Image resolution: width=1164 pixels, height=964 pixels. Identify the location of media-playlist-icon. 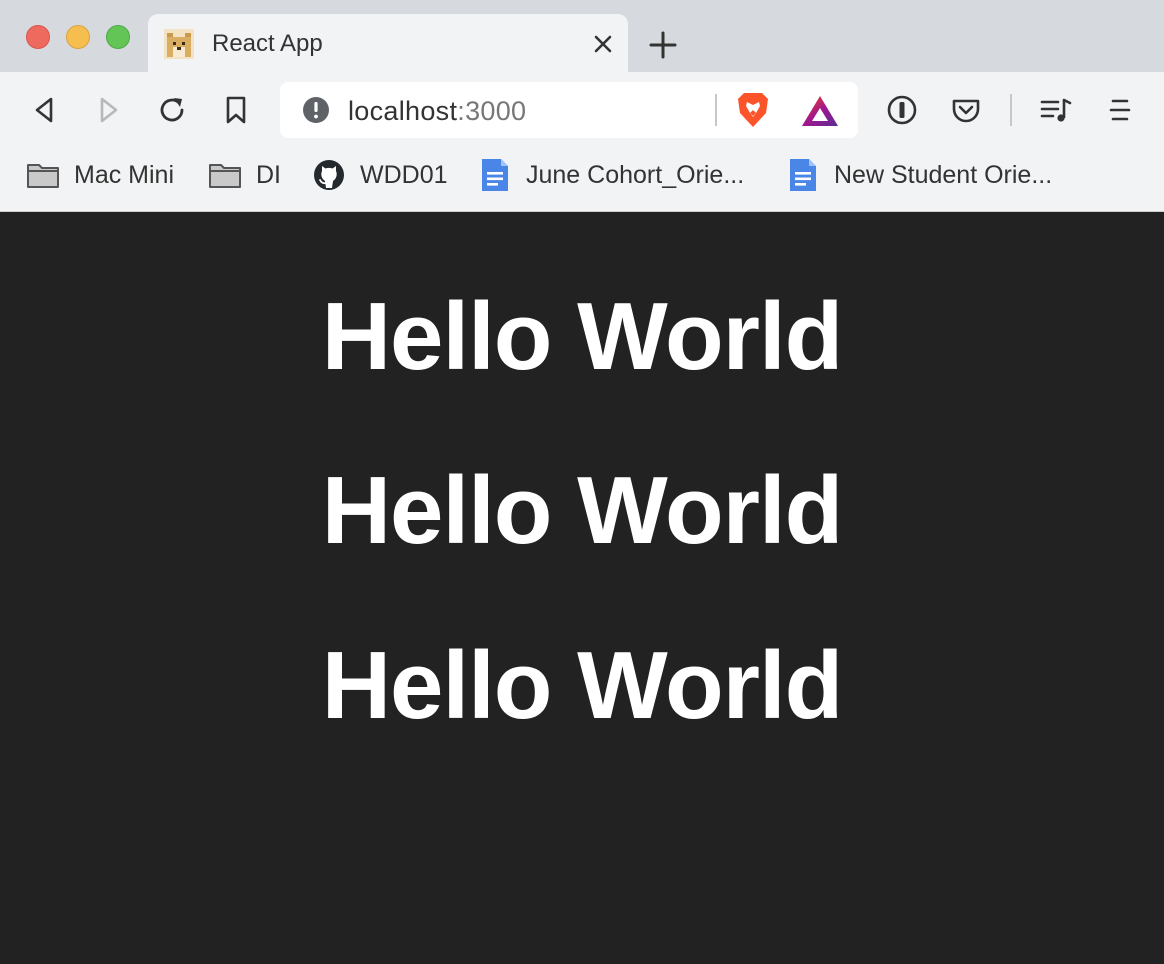
(1056, 110).